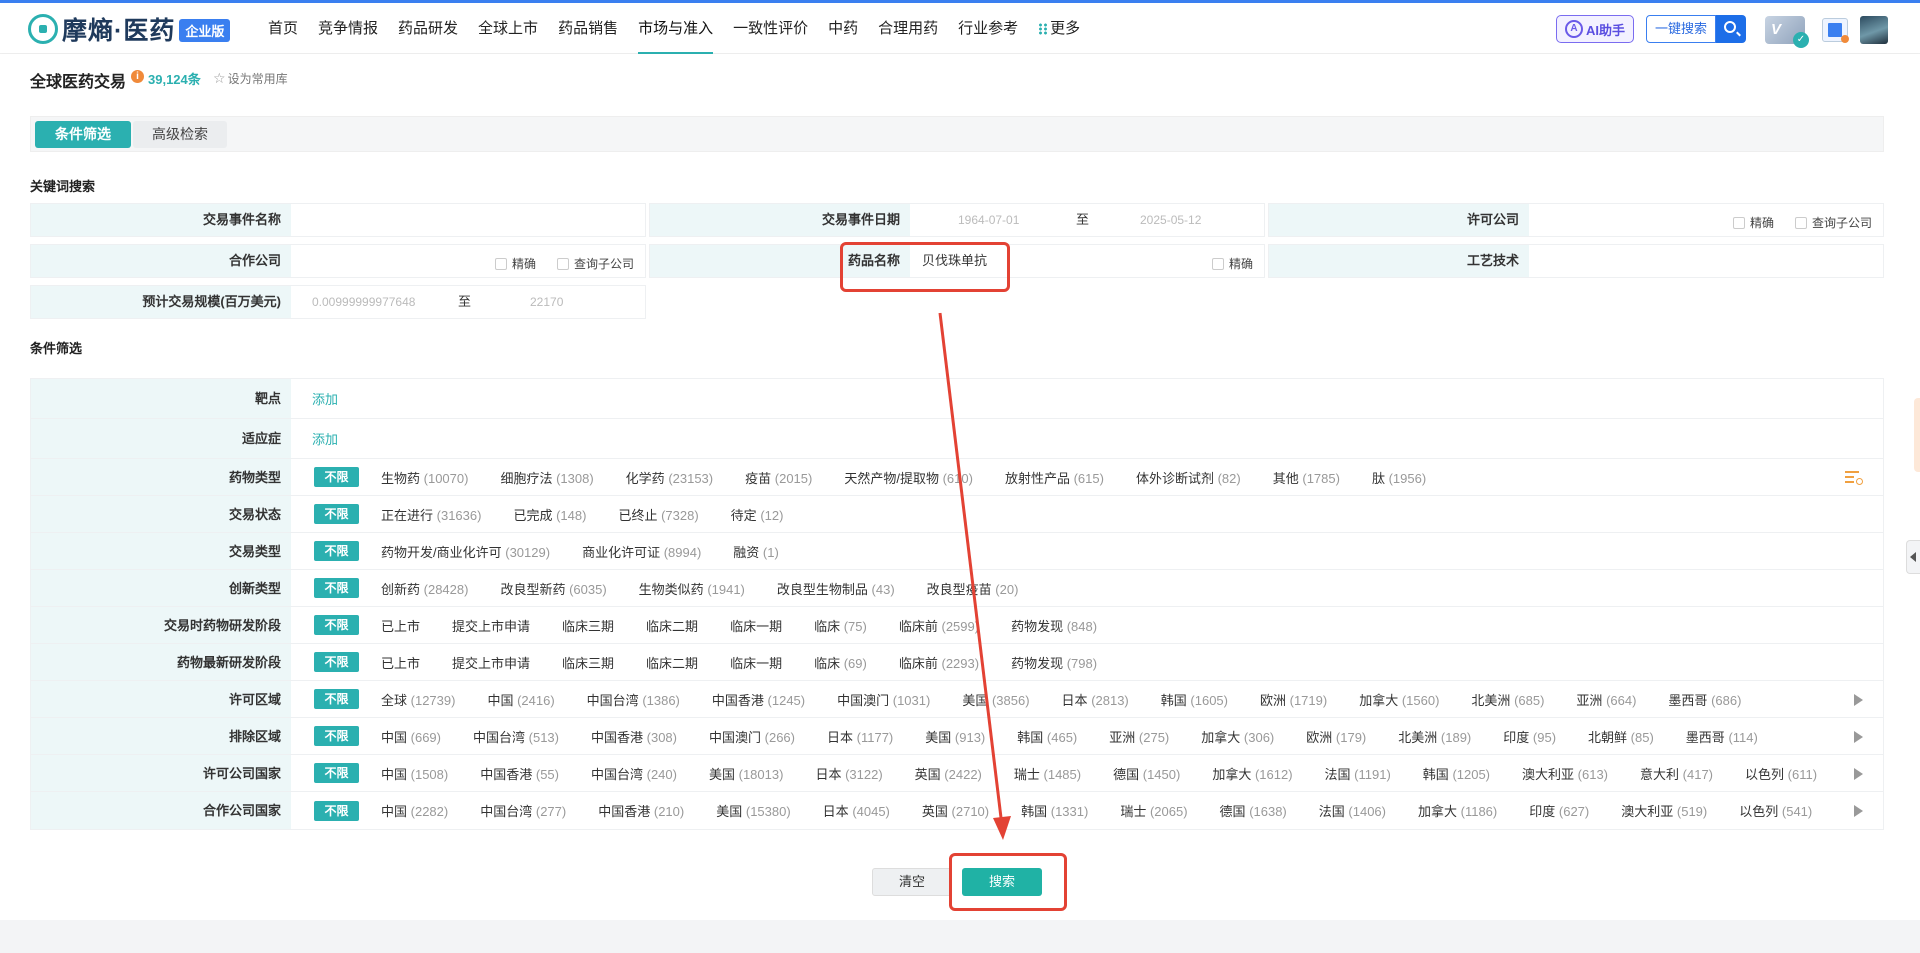 Image resolution: width=1920 pixels, height=953 pixels. I want to click on filter-option: 其他 (1785), so click(1306, 477).